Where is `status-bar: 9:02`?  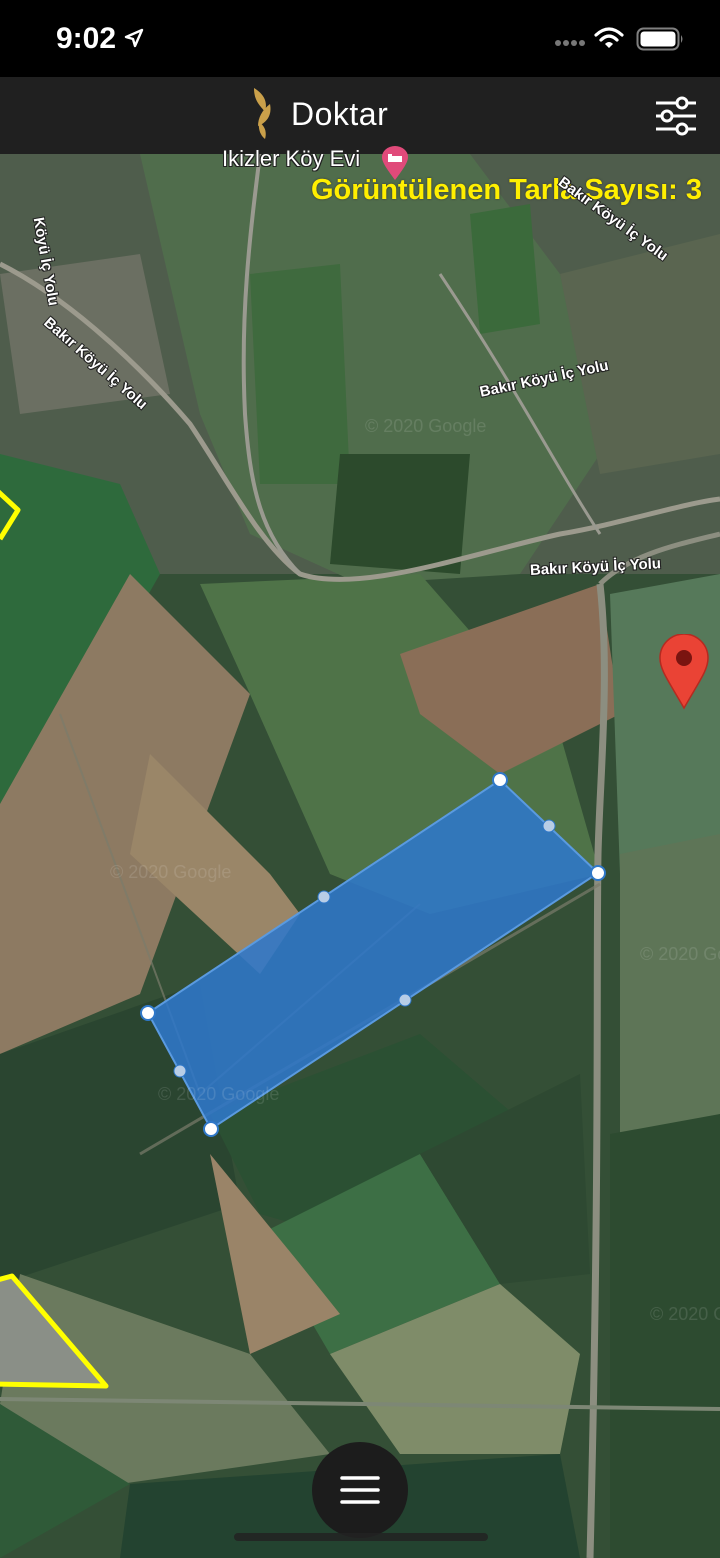 status-bar: 9:02 is located at coordinates (360, 38).